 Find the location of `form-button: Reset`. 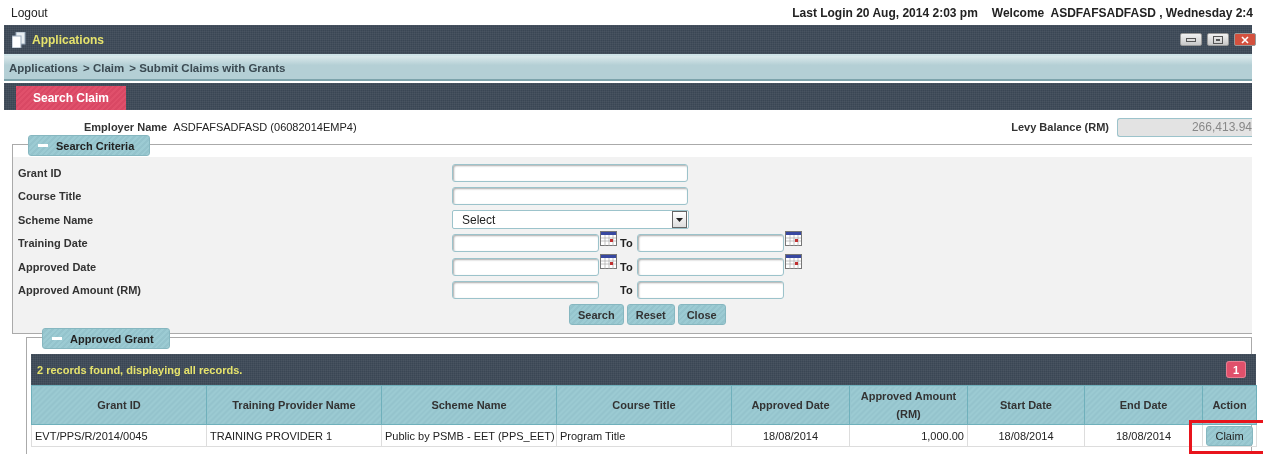

form-button: Reset is located at coordinates (650, 314).